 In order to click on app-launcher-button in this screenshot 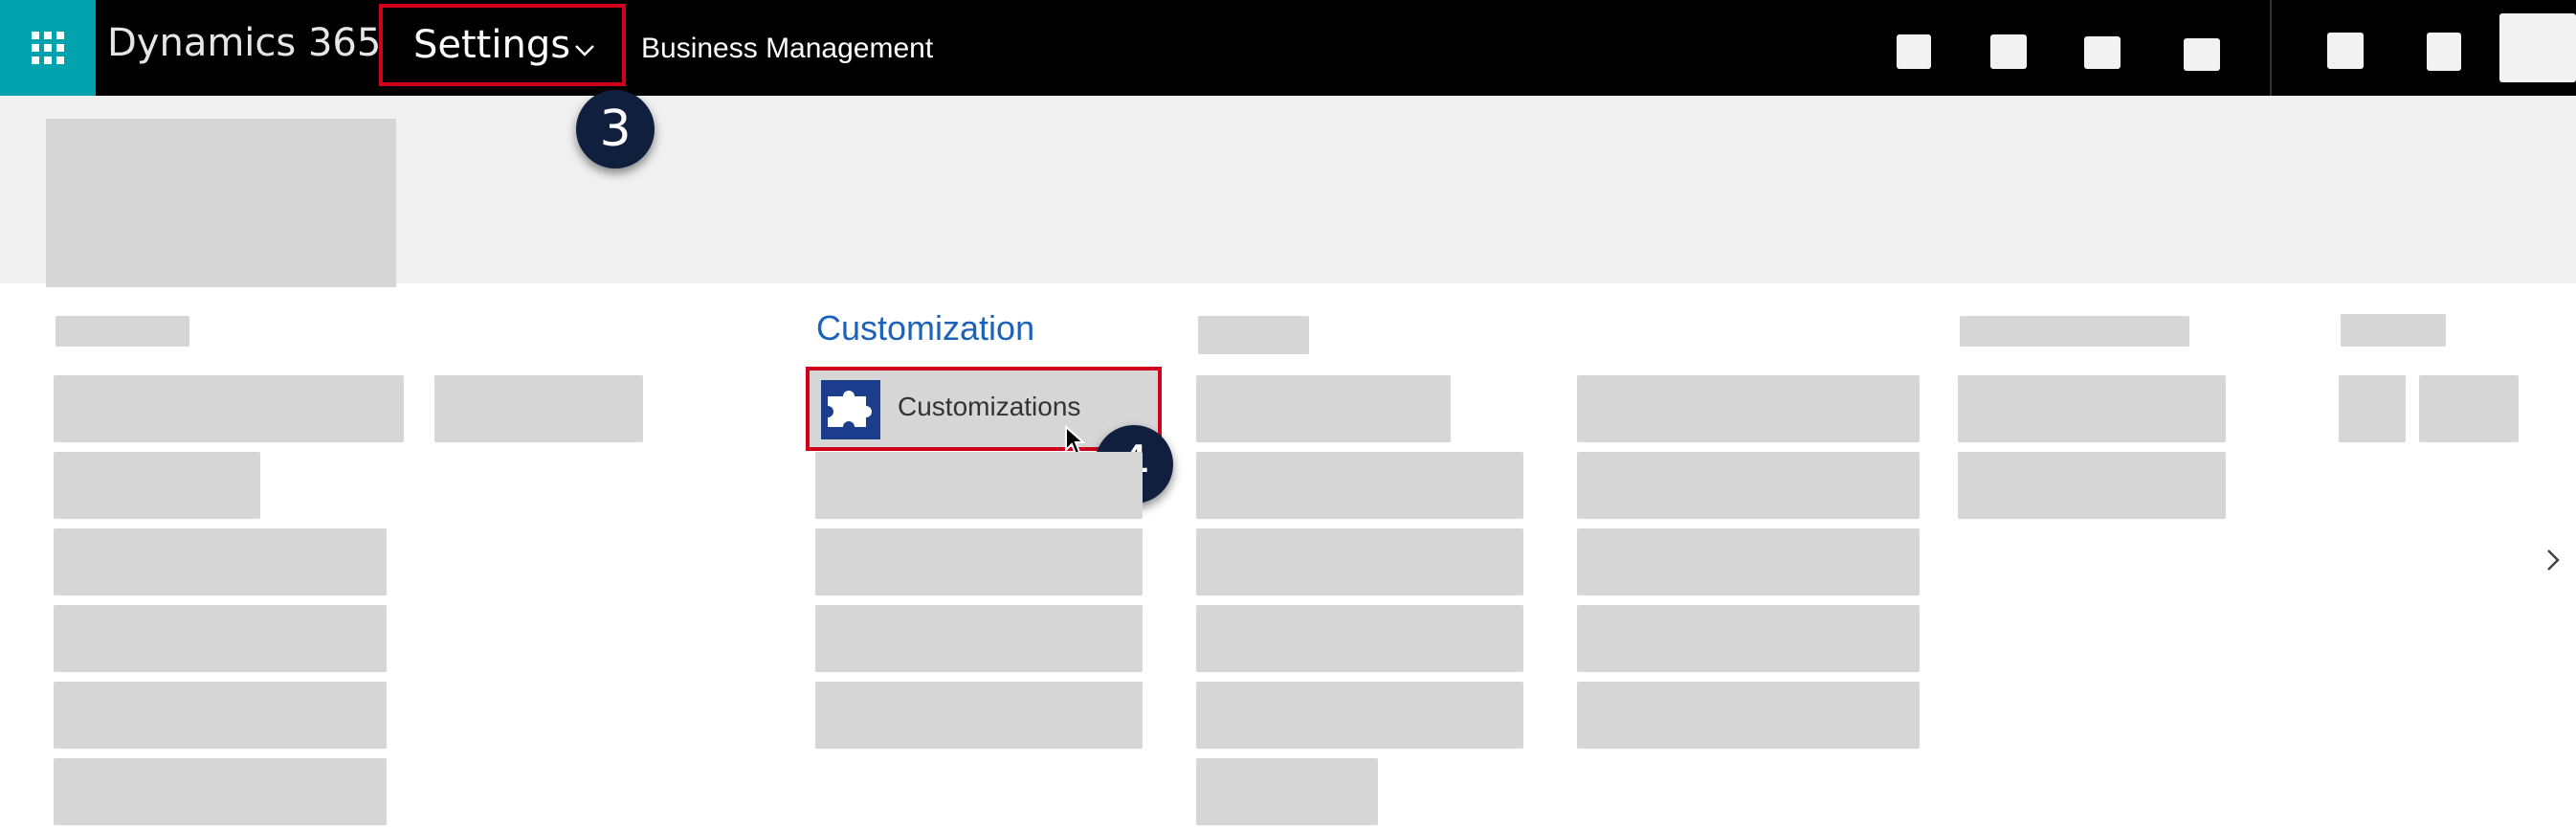, I will do `click(48, 48)`.